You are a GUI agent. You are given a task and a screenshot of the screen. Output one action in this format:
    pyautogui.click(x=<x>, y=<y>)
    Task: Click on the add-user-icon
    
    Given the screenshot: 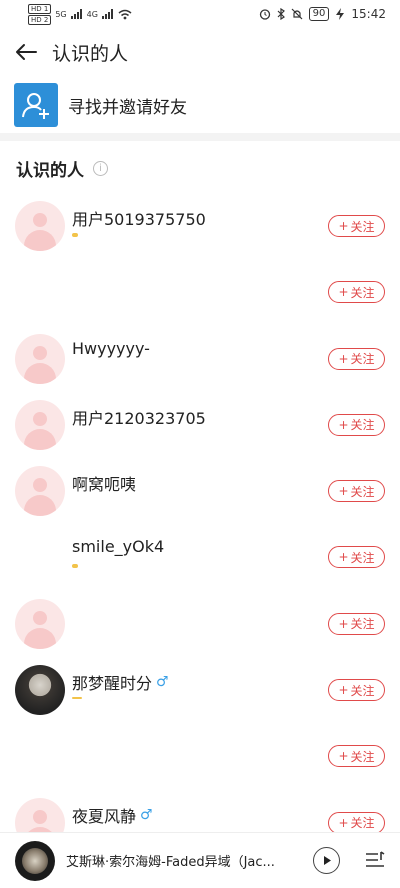 What is the action you would take?
    pyautogui.click(x=36, y=105)
    